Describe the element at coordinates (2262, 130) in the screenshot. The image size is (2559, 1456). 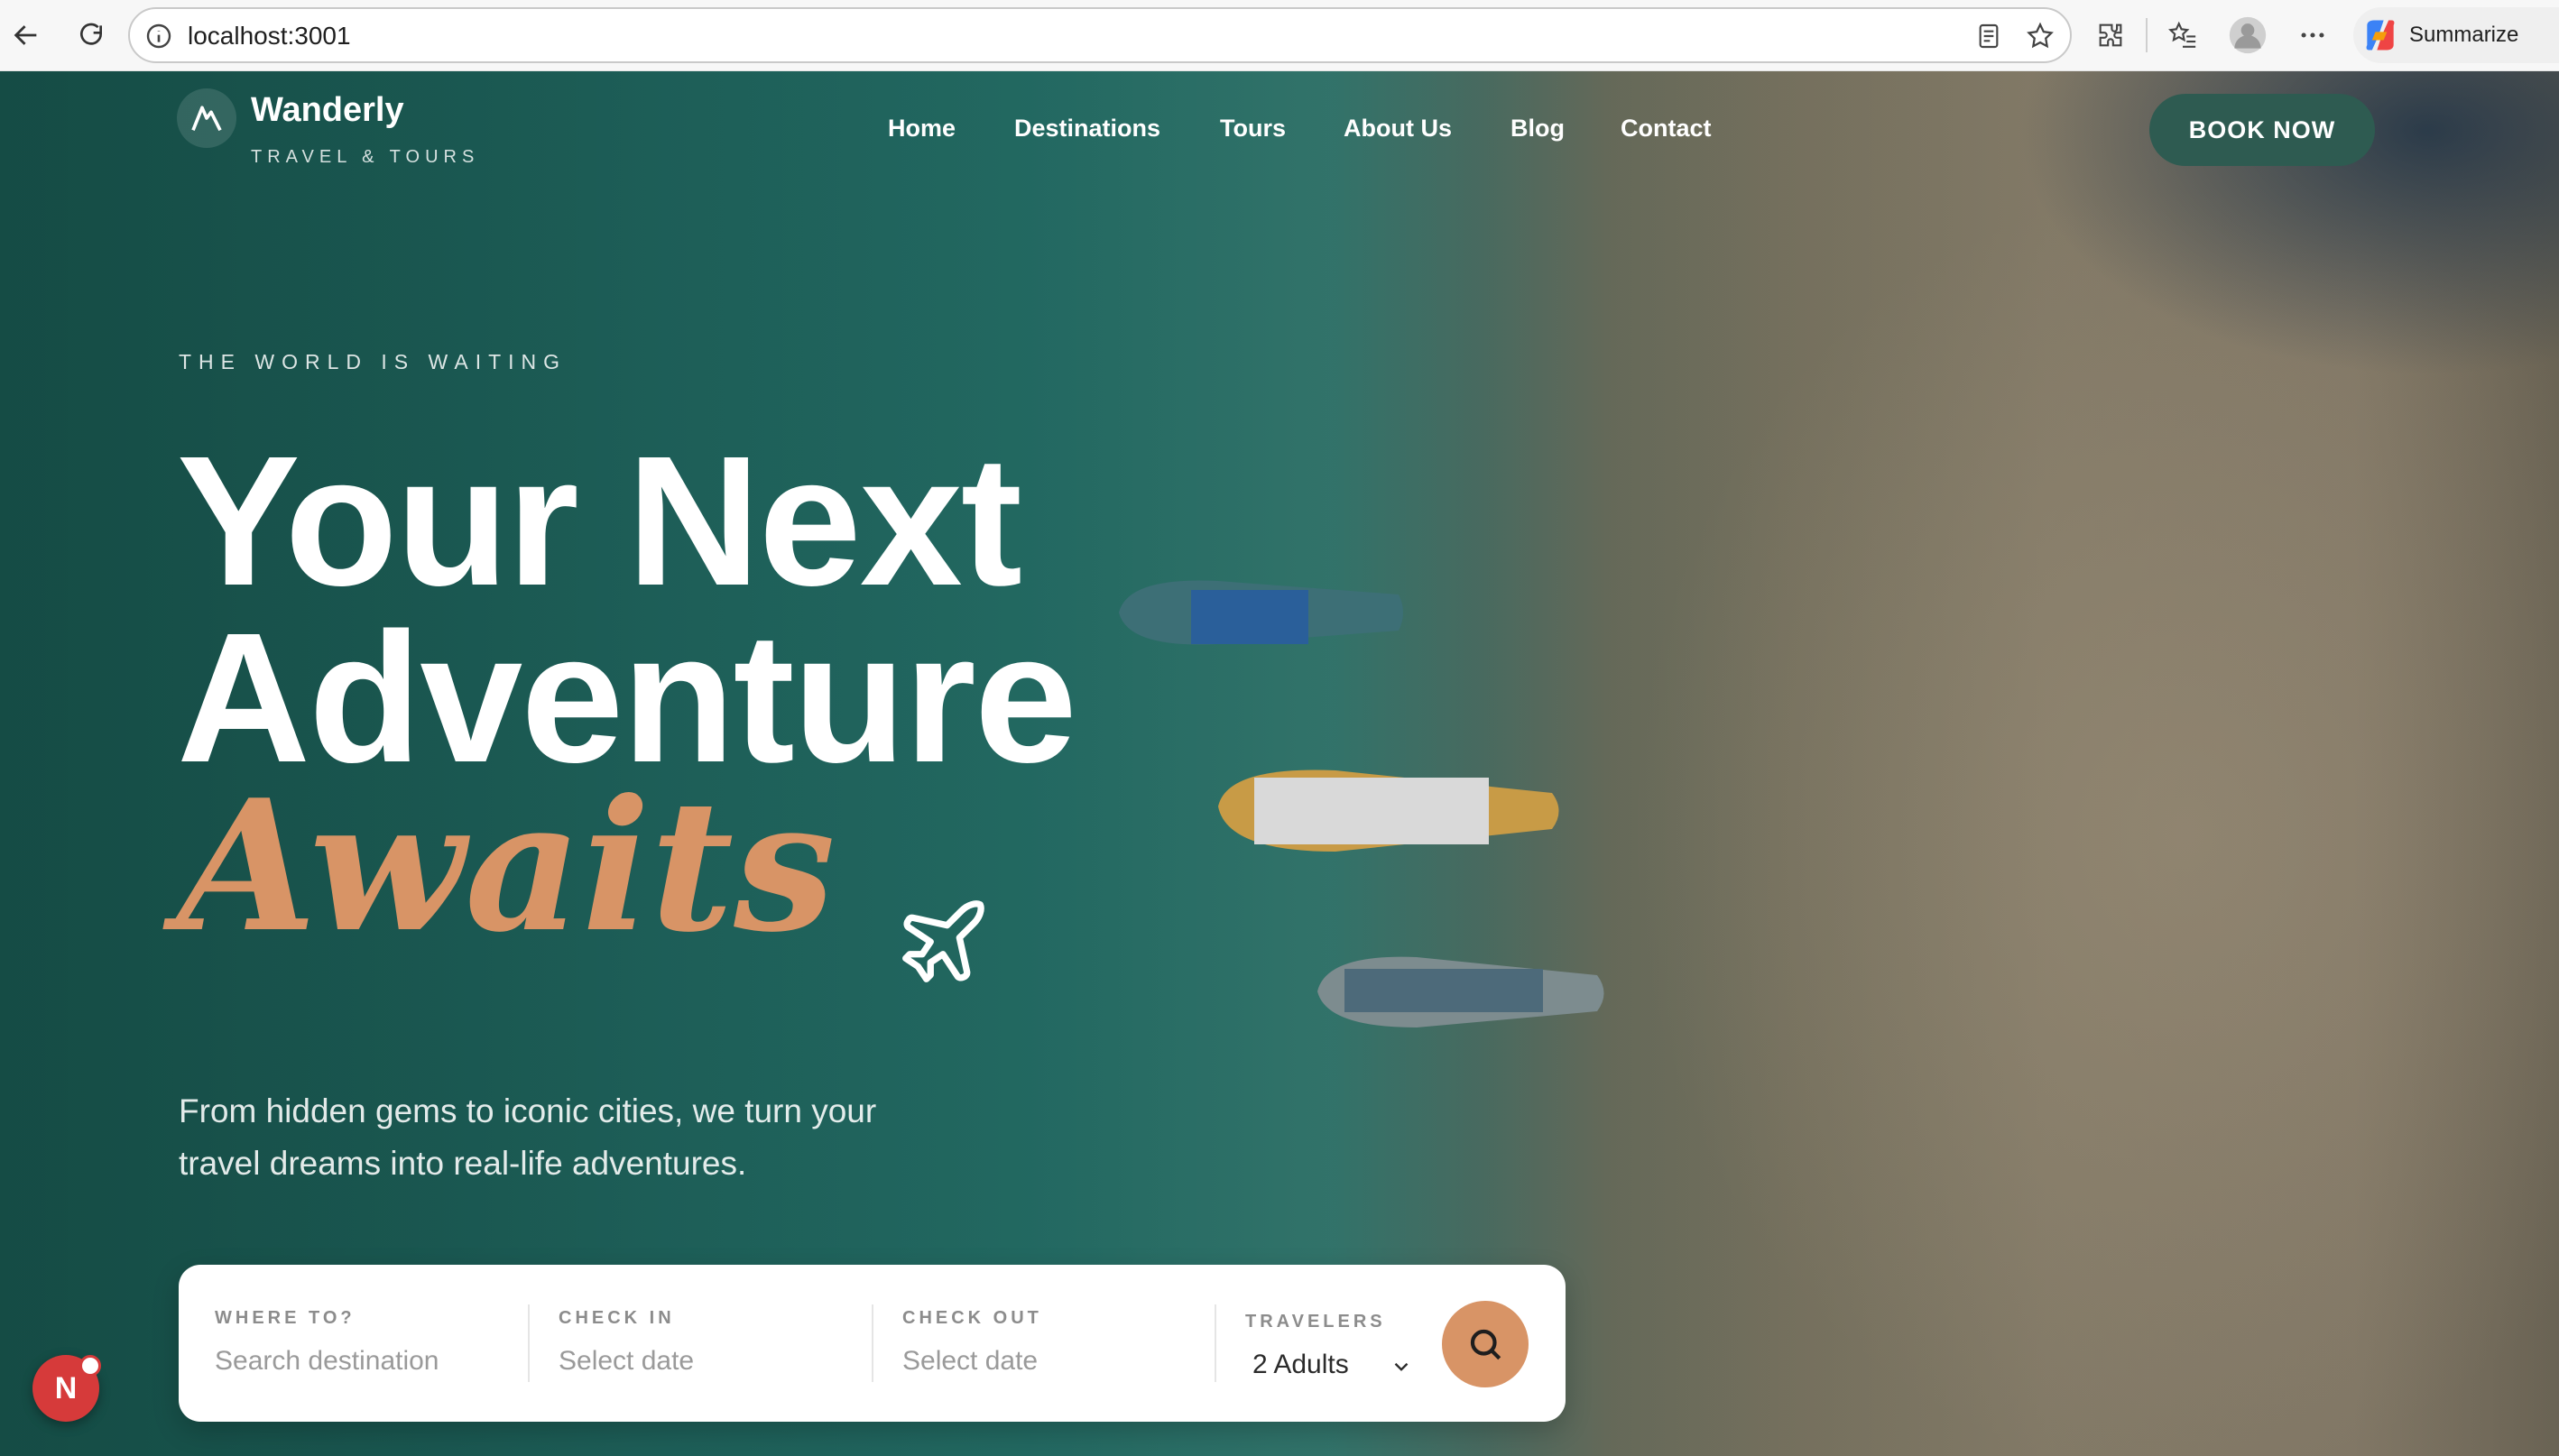
I see `book-now-button: BOOK NOW` at that location.